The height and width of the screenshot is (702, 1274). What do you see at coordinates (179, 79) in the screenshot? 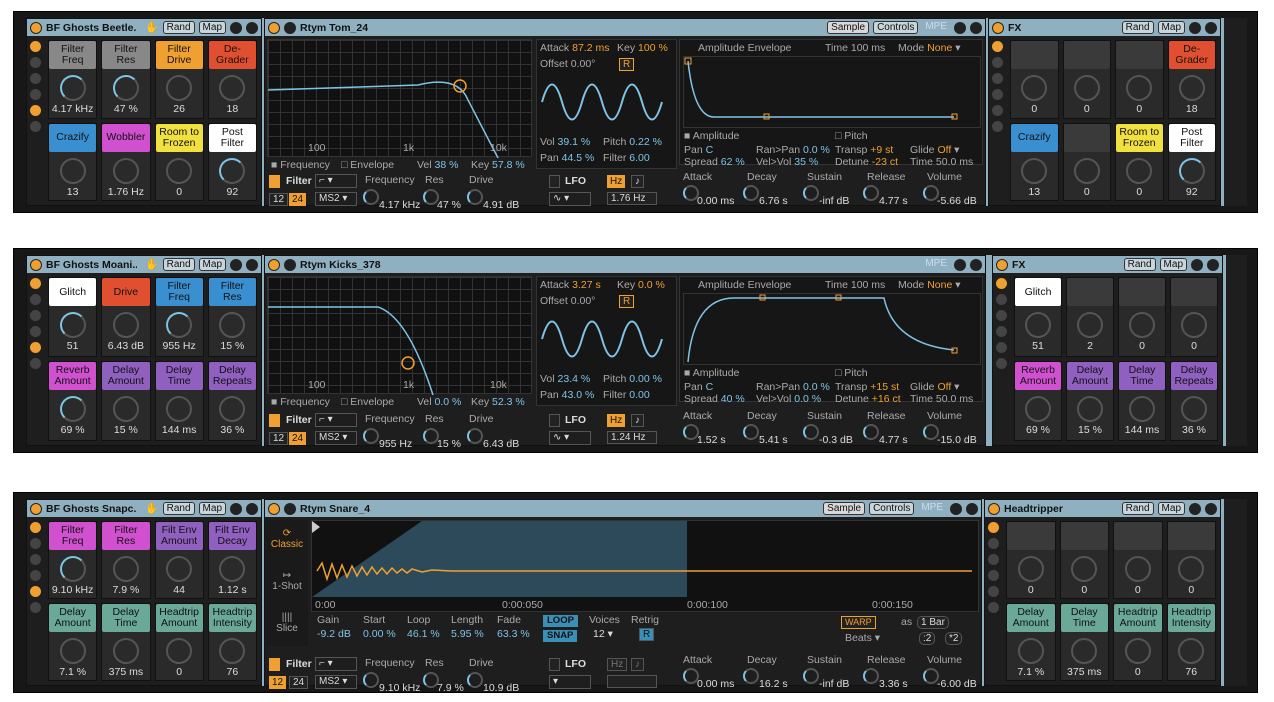
I see `macro-knob: Filter Drive 26` at bounding box center [179, 79].